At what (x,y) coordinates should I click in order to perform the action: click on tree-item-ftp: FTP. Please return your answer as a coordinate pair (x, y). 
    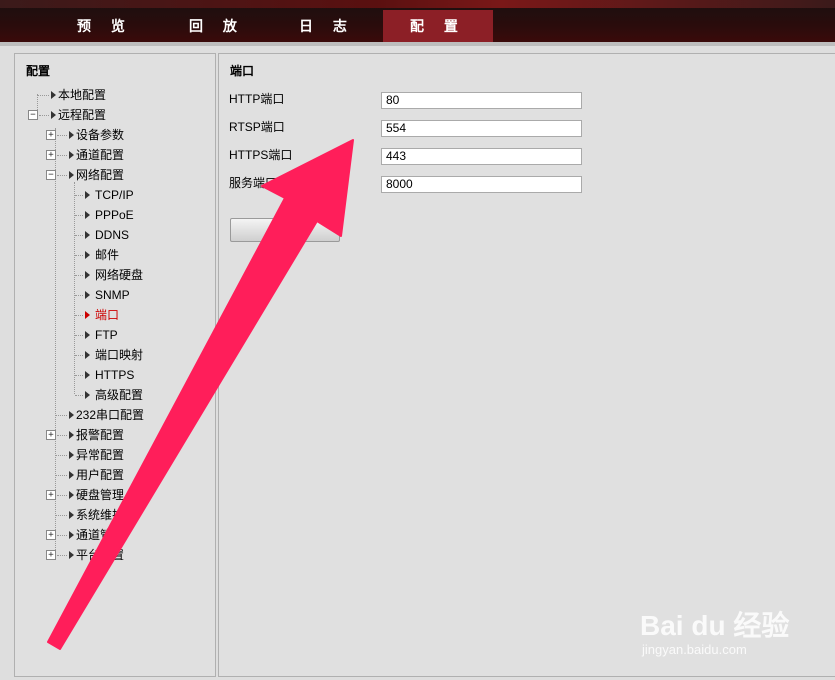
    Looking at the image, I should click on (114, 335).